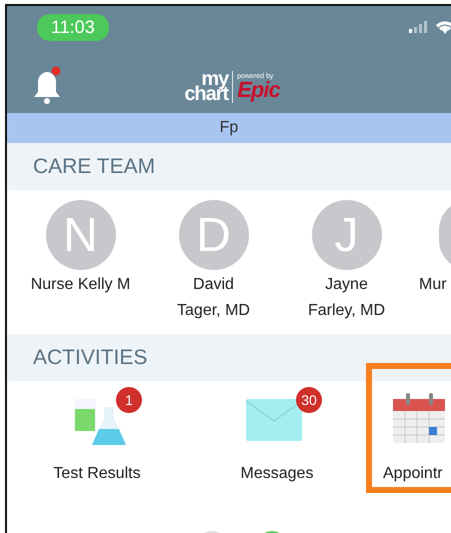  What do you see at coordinates (309, 400) in the screenshot?
I see `count-badge: 30` at bounding box center [309, 400].